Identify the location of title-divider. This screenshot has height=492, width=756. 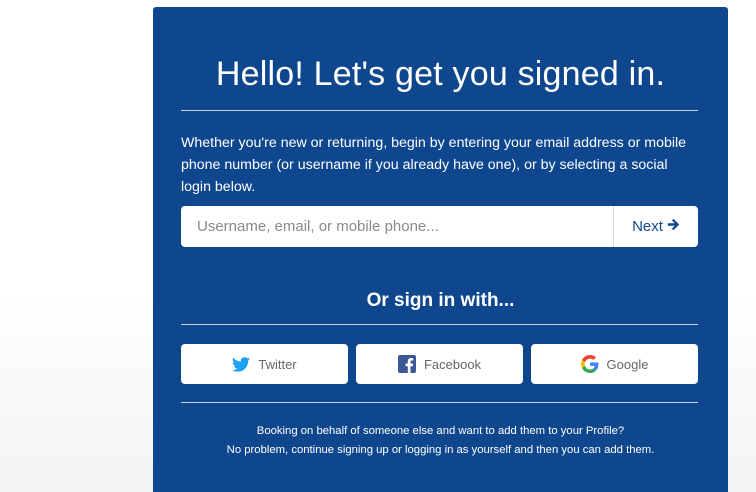
(439, 110).